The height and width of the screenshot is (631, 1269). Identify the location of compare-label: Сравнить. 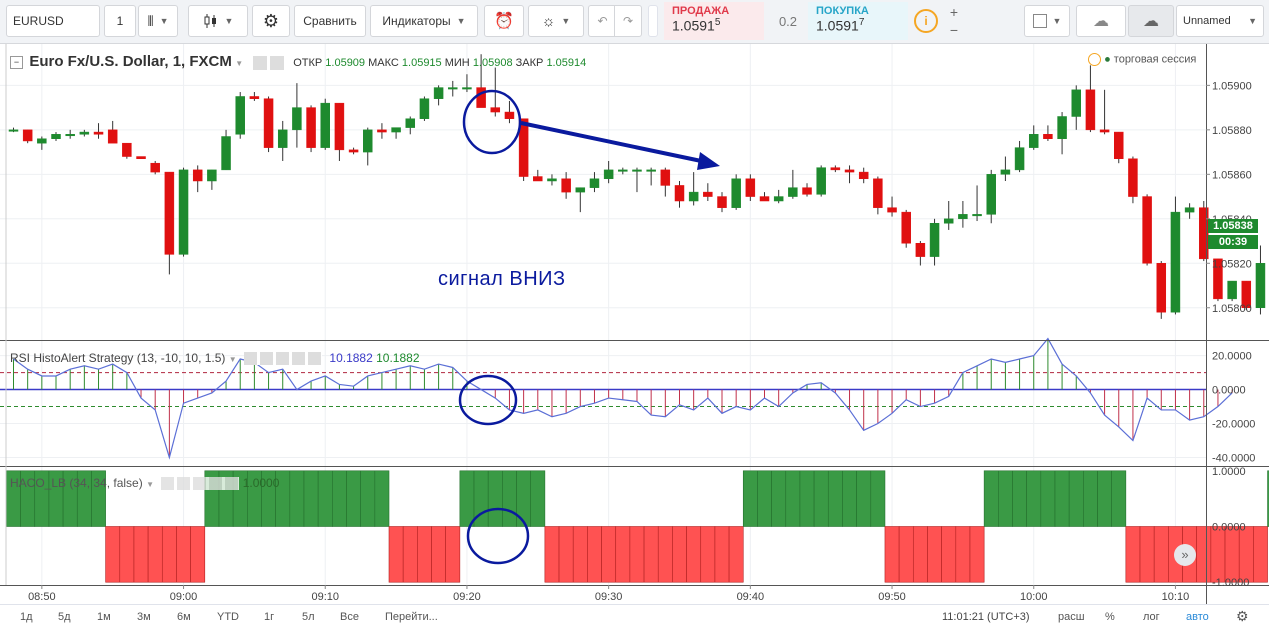
(330, 21).